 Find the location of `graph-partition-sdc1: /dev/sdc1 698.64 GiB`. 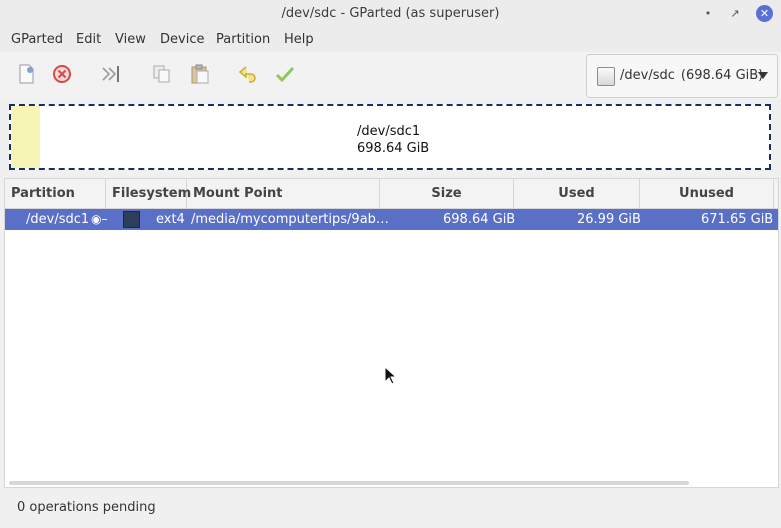

graph-partition-sdc1: /dev/sdc1 698.64 GiB is located at coordinates (390, 137).